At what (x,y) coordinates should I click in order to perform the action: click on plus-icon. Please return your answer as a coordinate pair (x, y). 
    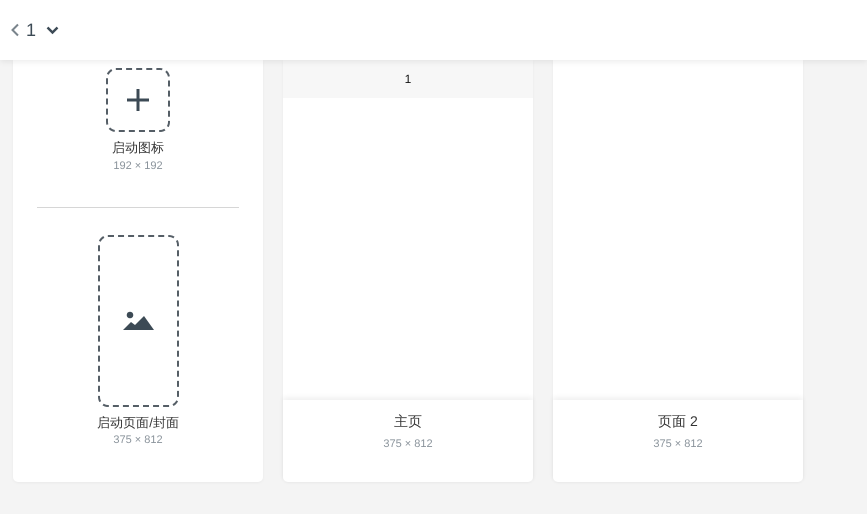
    Looking at the image, I should click on (138, 100).